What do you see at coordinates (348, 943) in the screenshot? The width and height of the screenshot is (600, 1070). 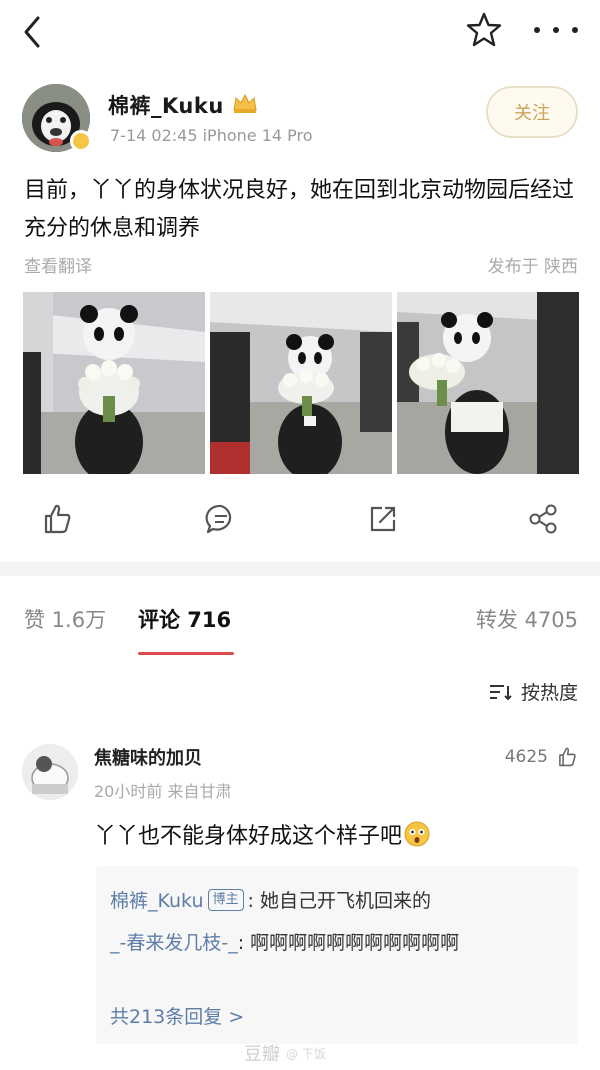 I see `reply-text: : 啊啊啊啊啊啊啊啊啊啊啊` at bounding box center [348, 943].